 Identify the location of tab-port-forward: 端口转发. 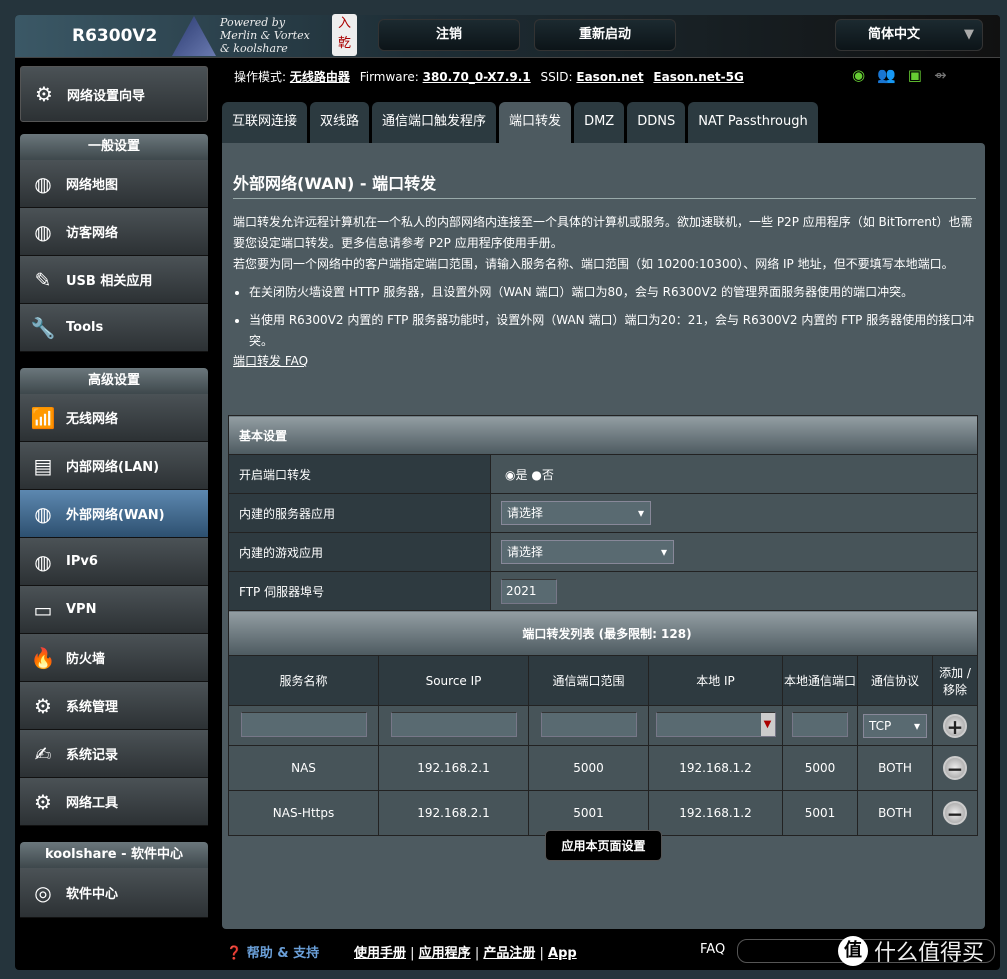
(535, 122).